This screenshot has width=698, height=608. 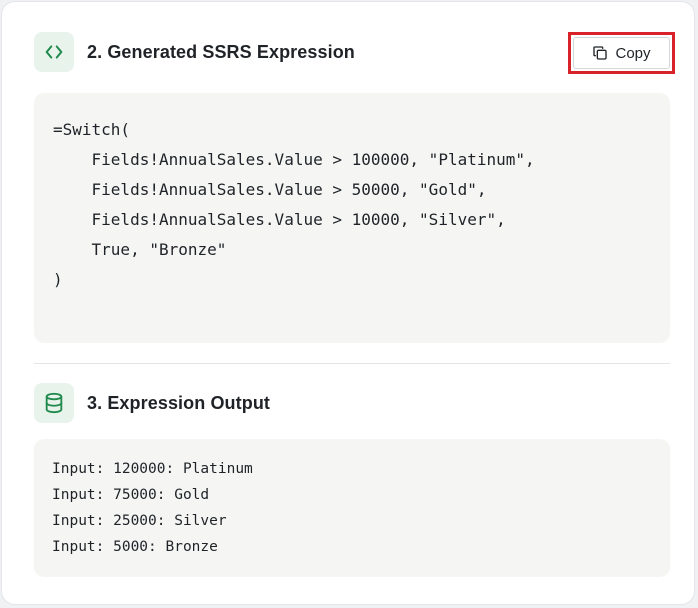 I want to click on output-line: Input: 75000: Gold, so click(x=131, y=495).